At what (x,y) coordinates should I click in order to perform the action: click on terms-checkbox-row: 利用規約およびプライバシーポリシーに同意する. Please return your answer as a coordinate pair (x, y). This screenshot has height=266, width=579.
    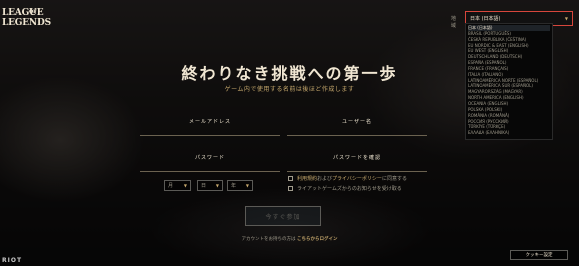
    Looking at the image, I should click on (347, 178).